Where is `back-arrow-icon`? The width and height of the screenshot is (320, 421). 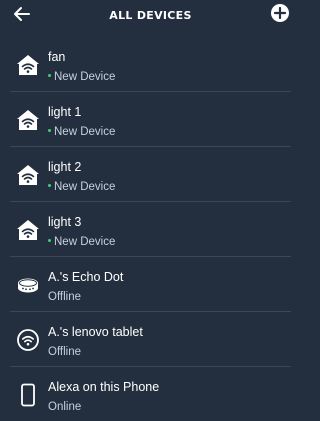
back-arrow-icon is located at coordinates (22, 14).